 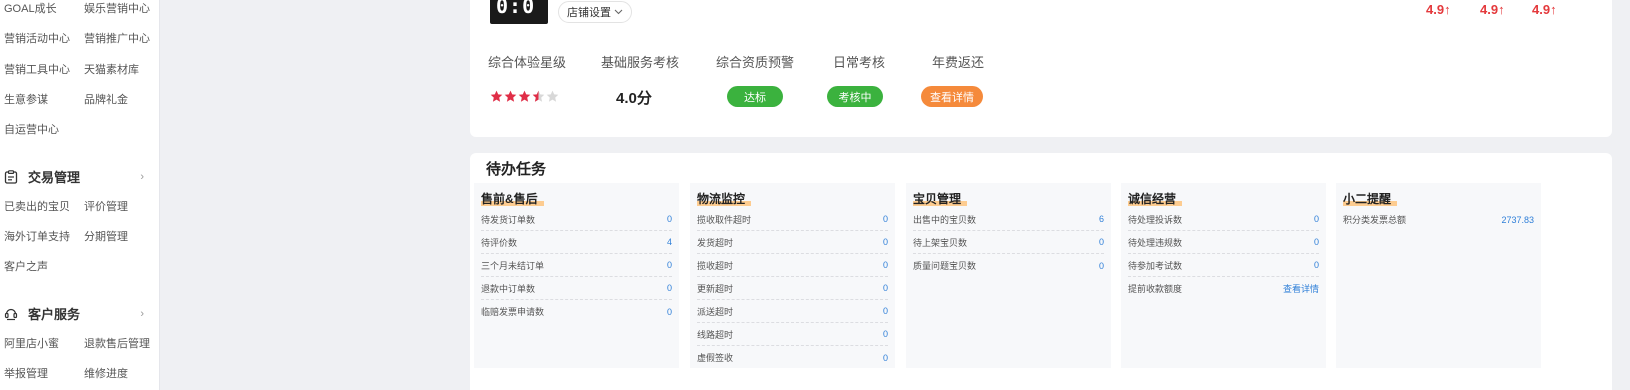 What do you see at coordinates (755, 96) in the screenshot?
I see `qualification-status-badge: 达标` at bounding box center [755, 96].